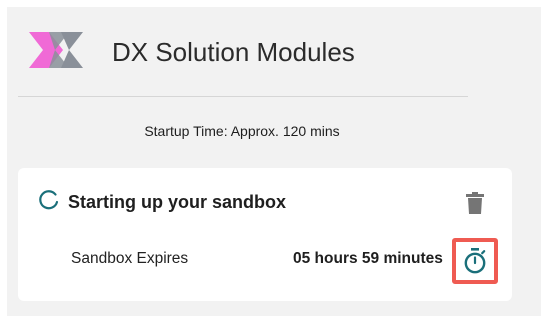 The width and height of the screenshot is (541, 316). I want to click on stopwatch-icon, so click(475, 261).